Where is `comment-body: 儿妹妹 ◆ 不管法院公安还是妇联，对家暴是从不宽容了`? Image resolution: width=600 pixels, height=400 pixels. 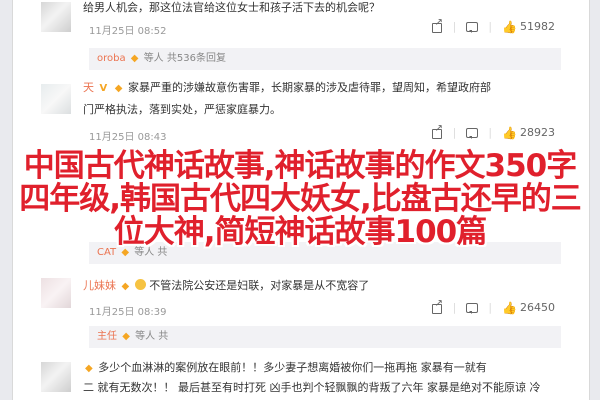
comment-body: 儿妹妹 ◆ 不管法院公安还是妇联，对家暴是从不宽容了 is located at coordinates (226, 286).